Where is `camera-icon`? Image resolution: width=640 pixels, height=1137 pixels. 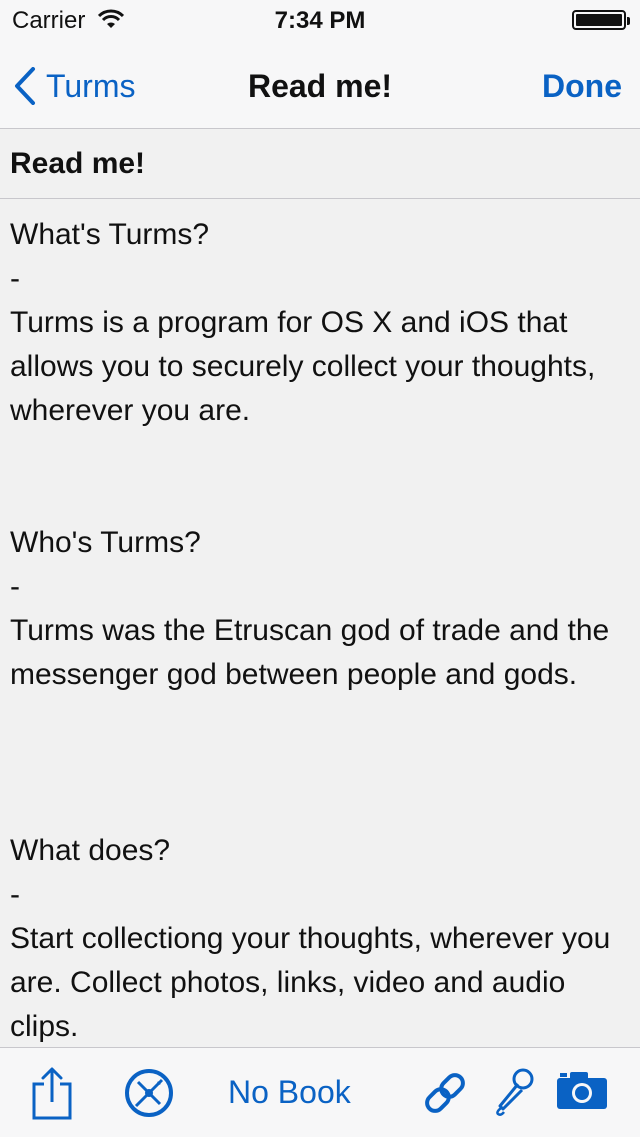
camera-icon is located at coordinates (582, 1090).